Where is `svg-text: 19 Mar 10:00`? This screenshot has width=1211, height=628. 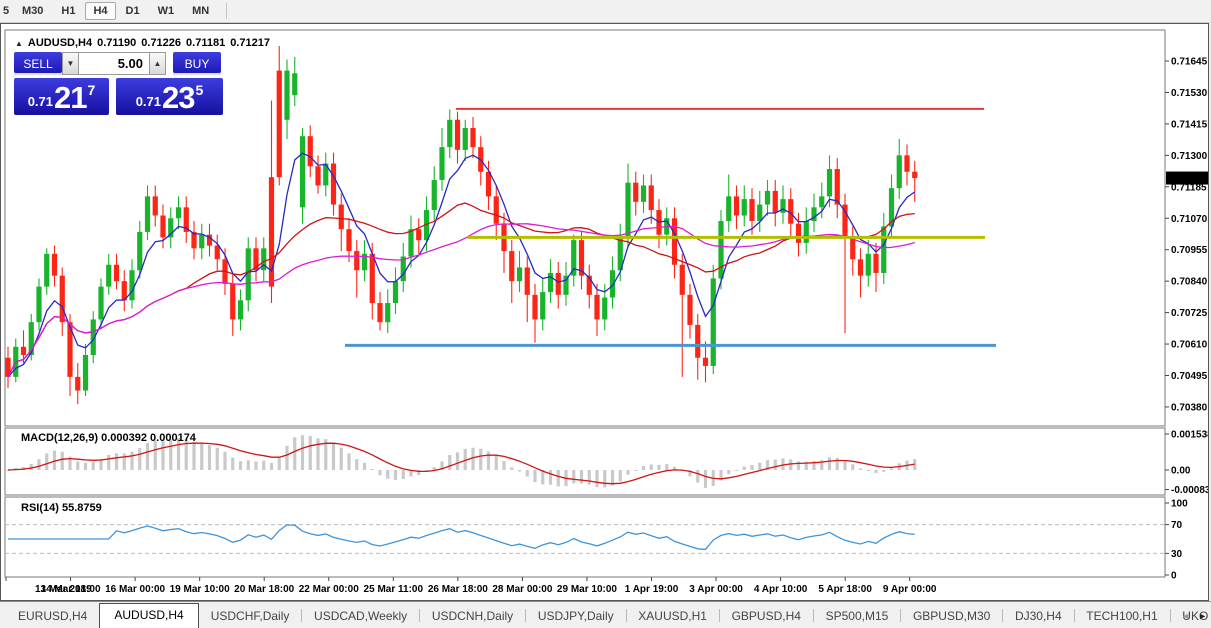 svg-text: 19 Mar 10:00 is located at coordinates (200, 589).